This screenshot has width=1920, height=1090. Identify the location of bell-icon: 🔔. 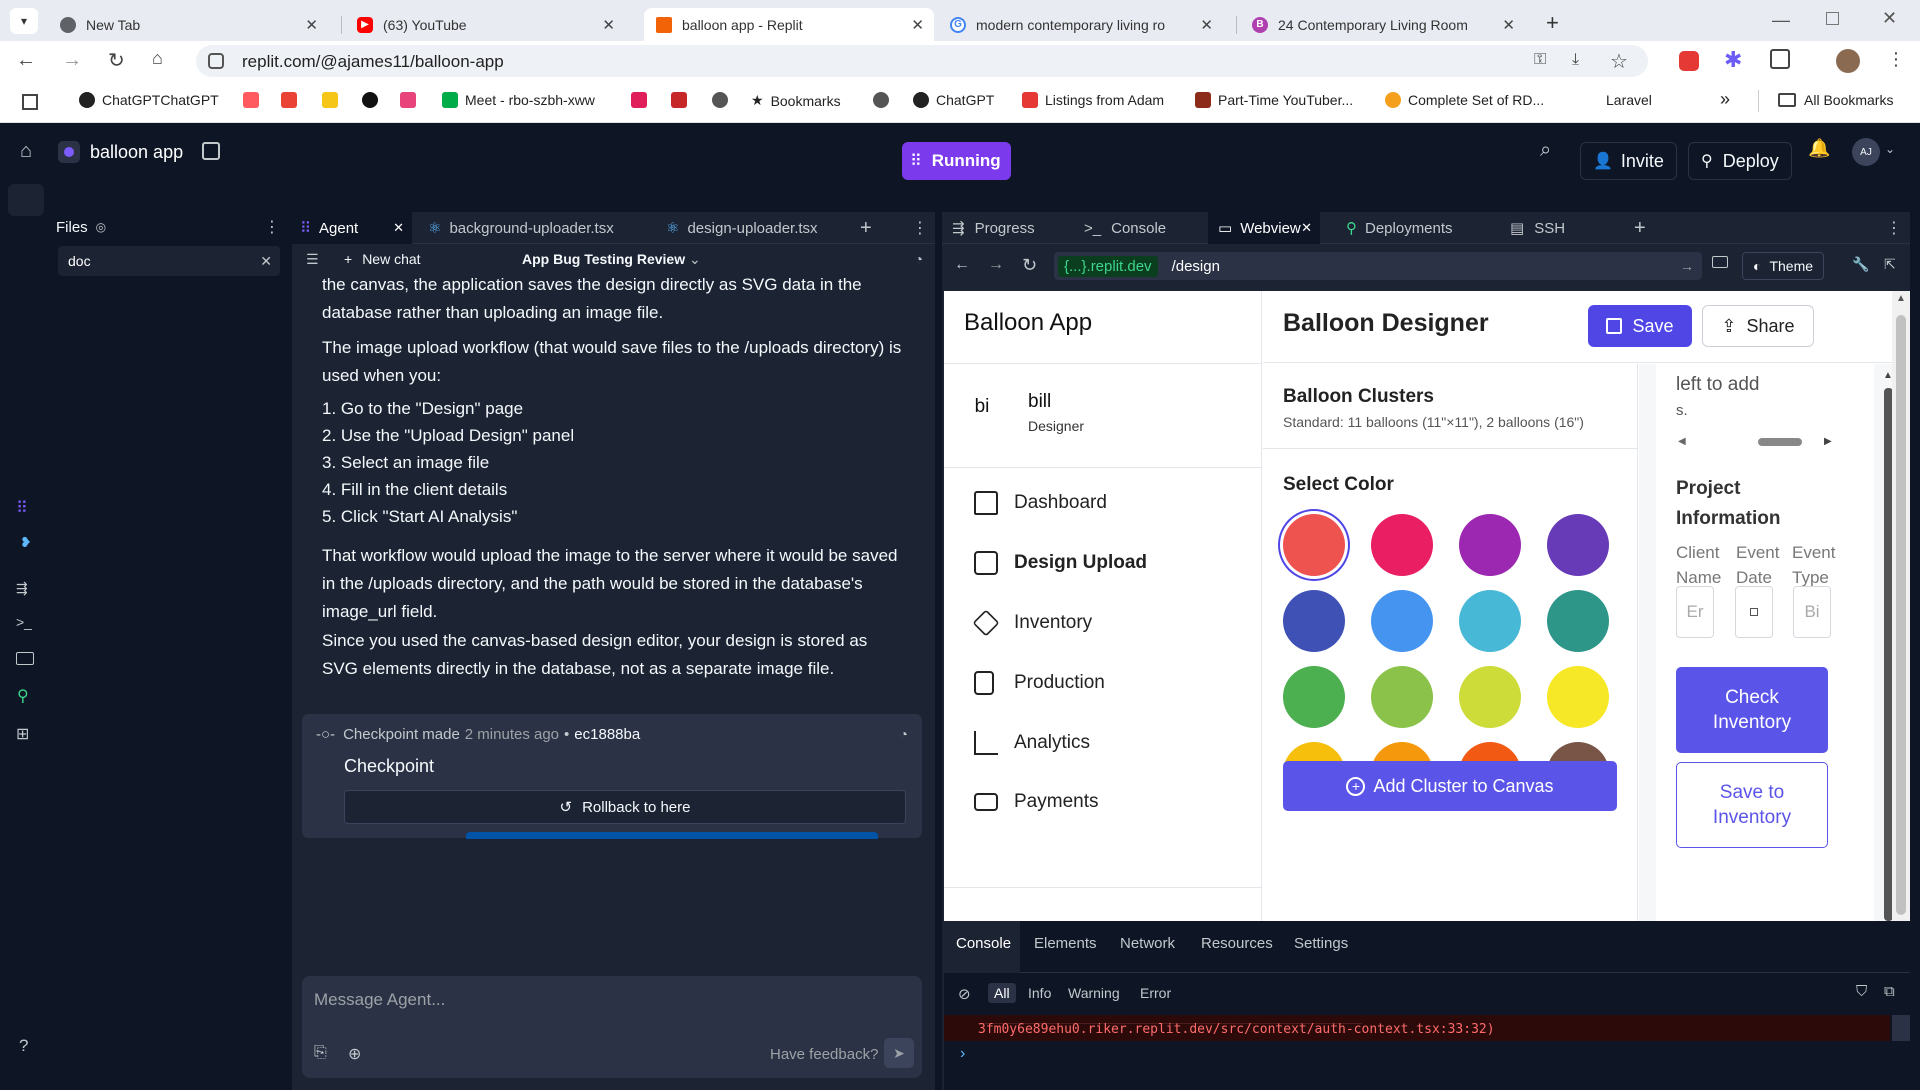
(1819, 148).